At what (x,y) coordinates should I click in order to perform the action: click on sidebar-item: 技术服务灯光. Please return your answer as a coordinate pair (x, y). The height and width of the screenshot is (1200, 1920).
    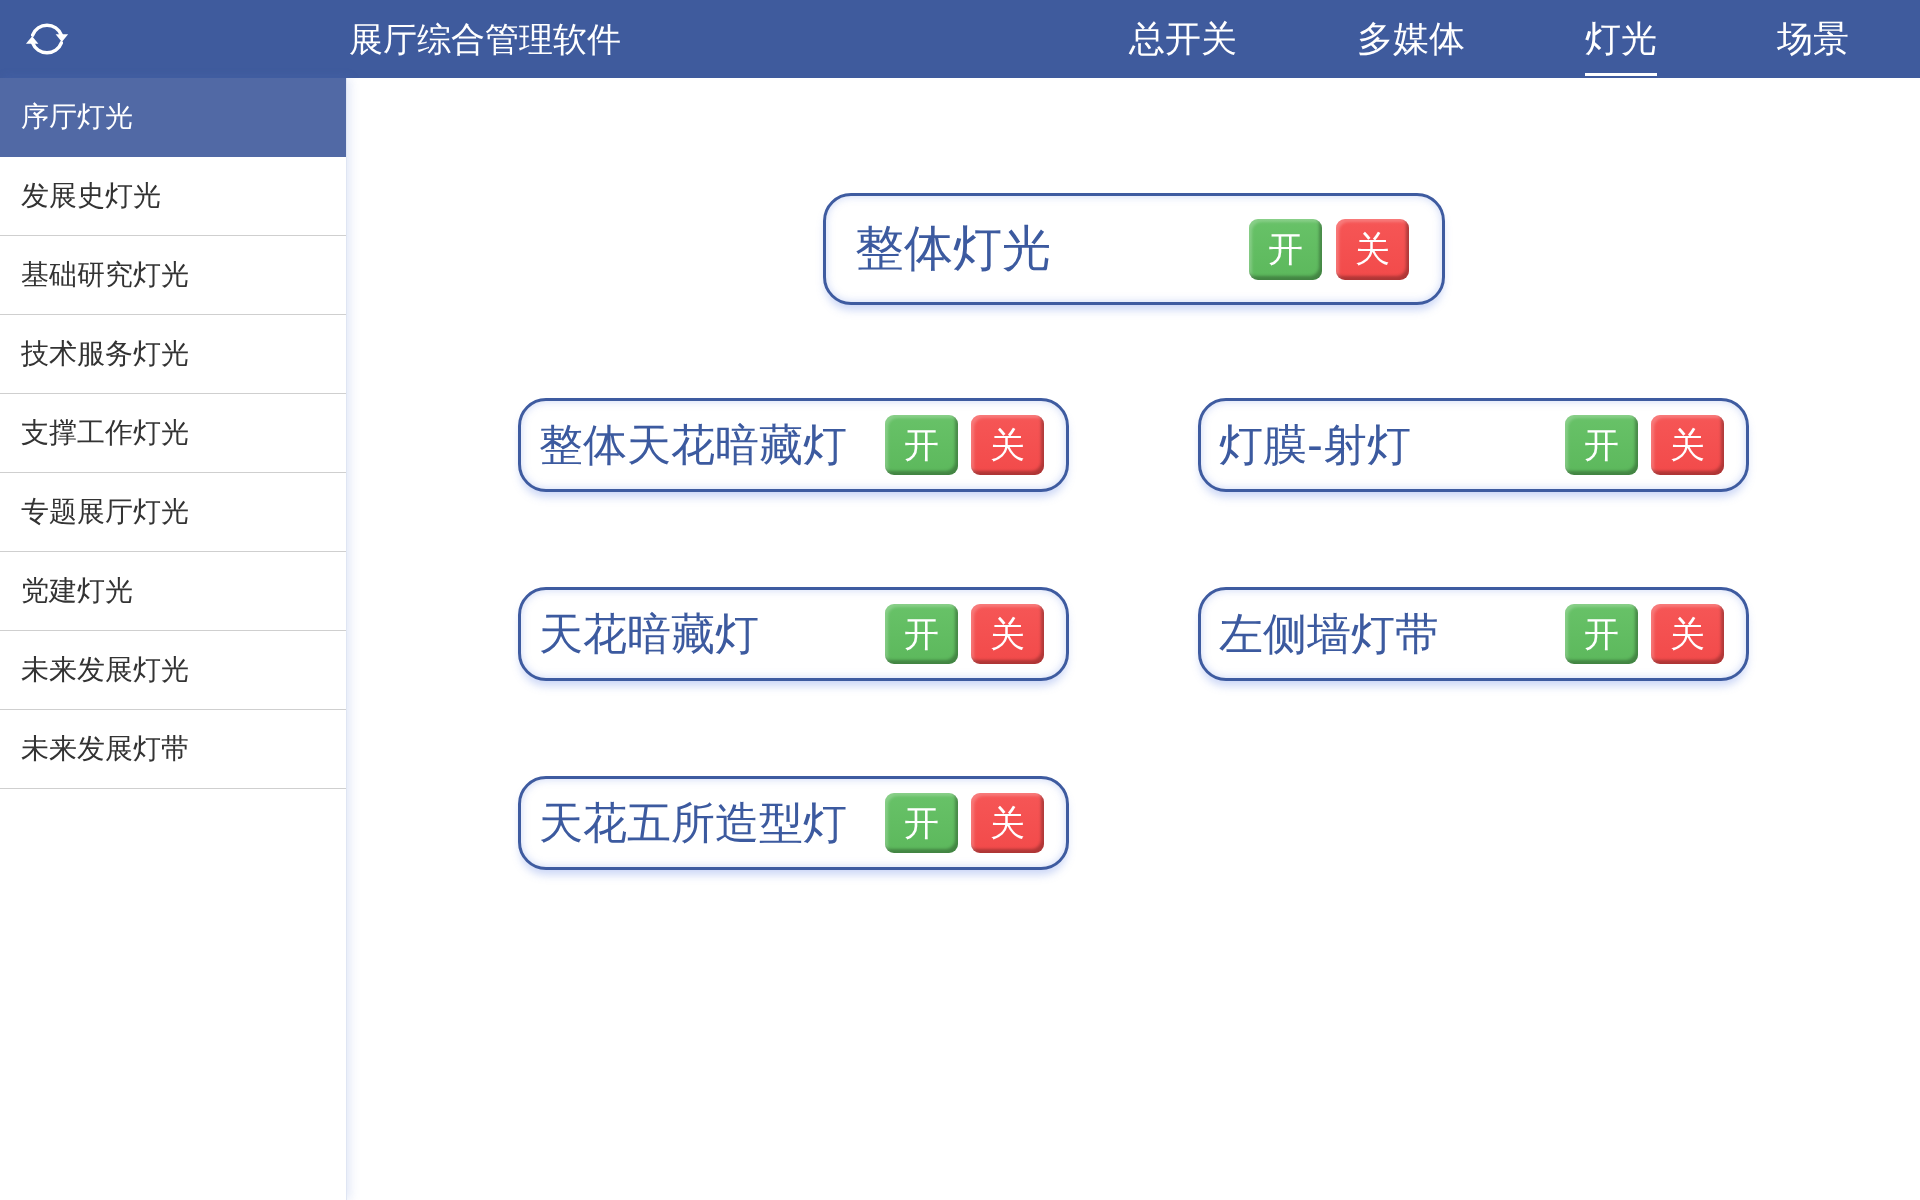
    Looking at the image, I should click on (173, 354).